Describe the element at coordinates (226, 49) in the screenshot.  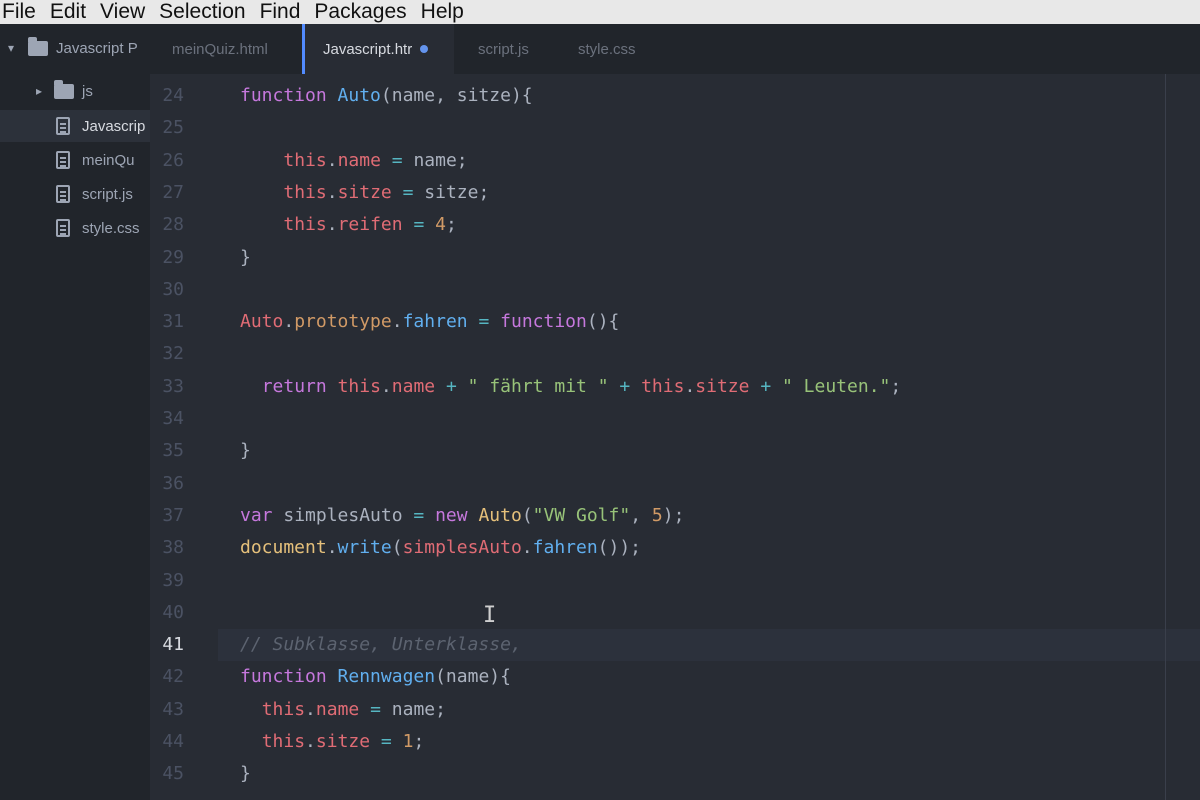
I see `tab-meinquiz: meinQuiz.html` at that location.